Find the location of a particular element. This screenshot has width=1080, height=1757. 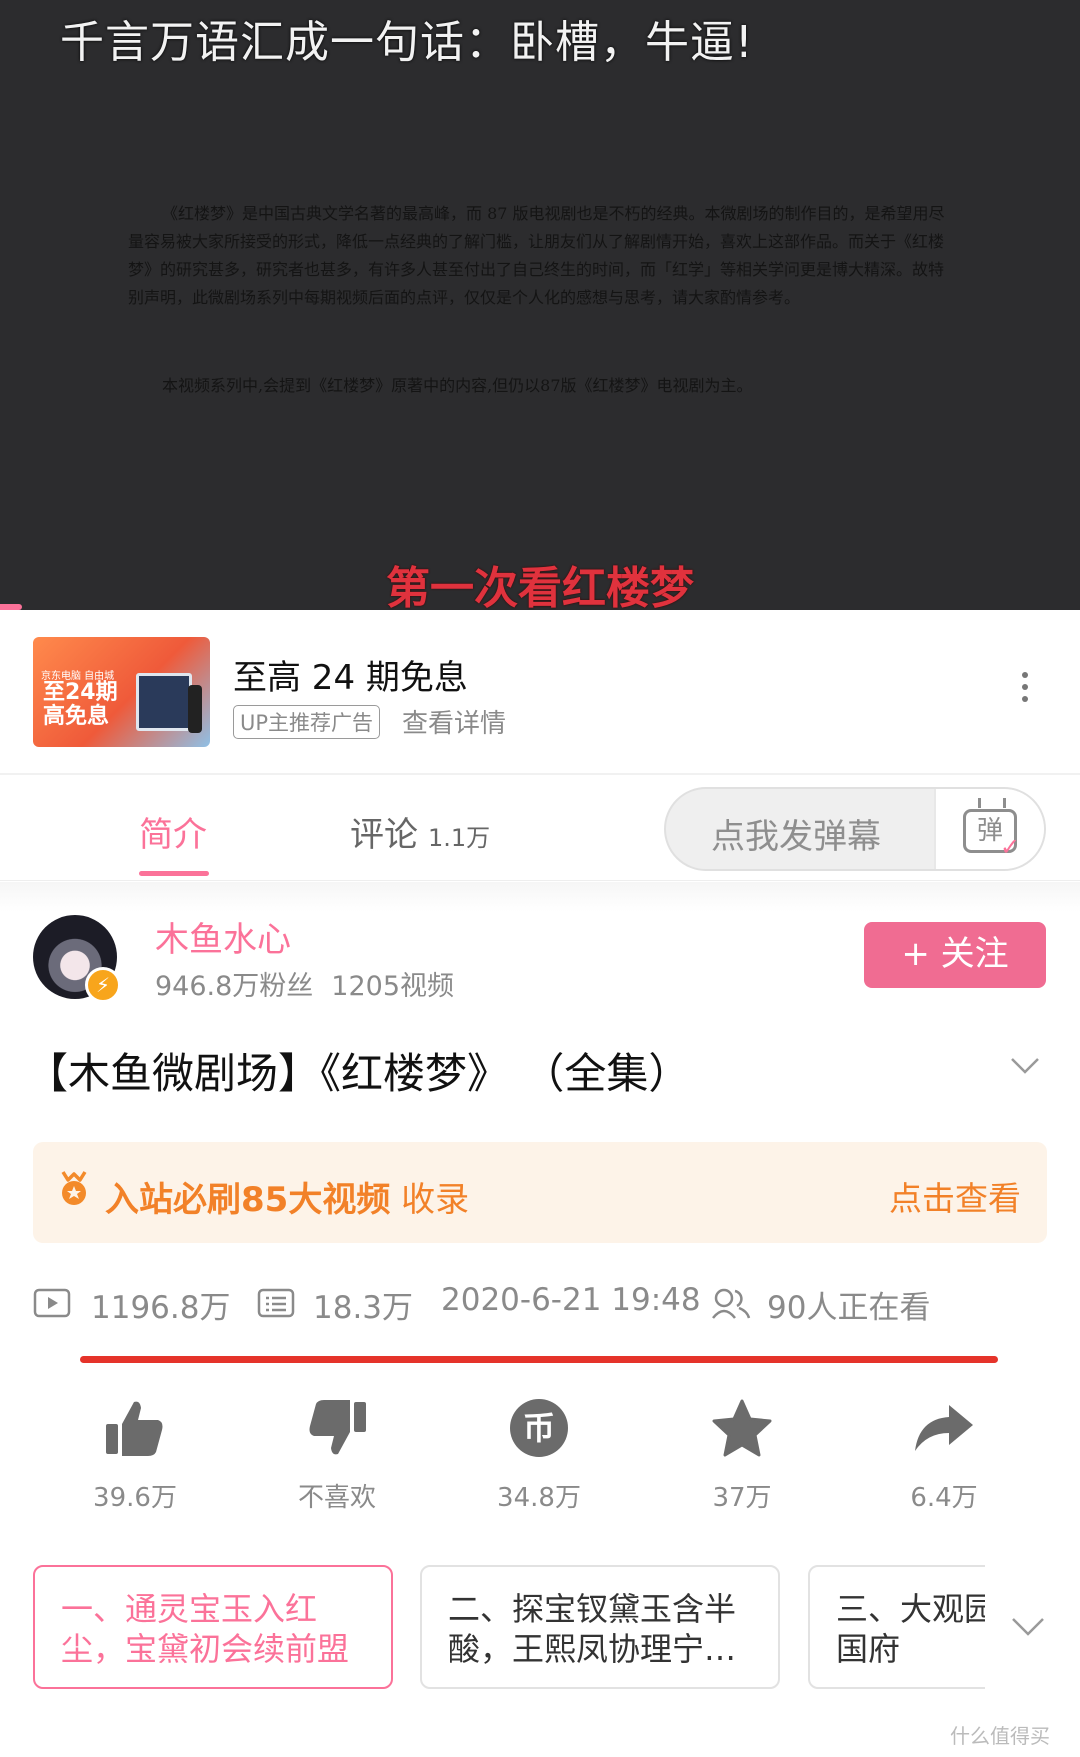

episode-title: 一、通灵宝玉入红尘，宝黛初会续前盟 is located at coordinates (205, 1629).